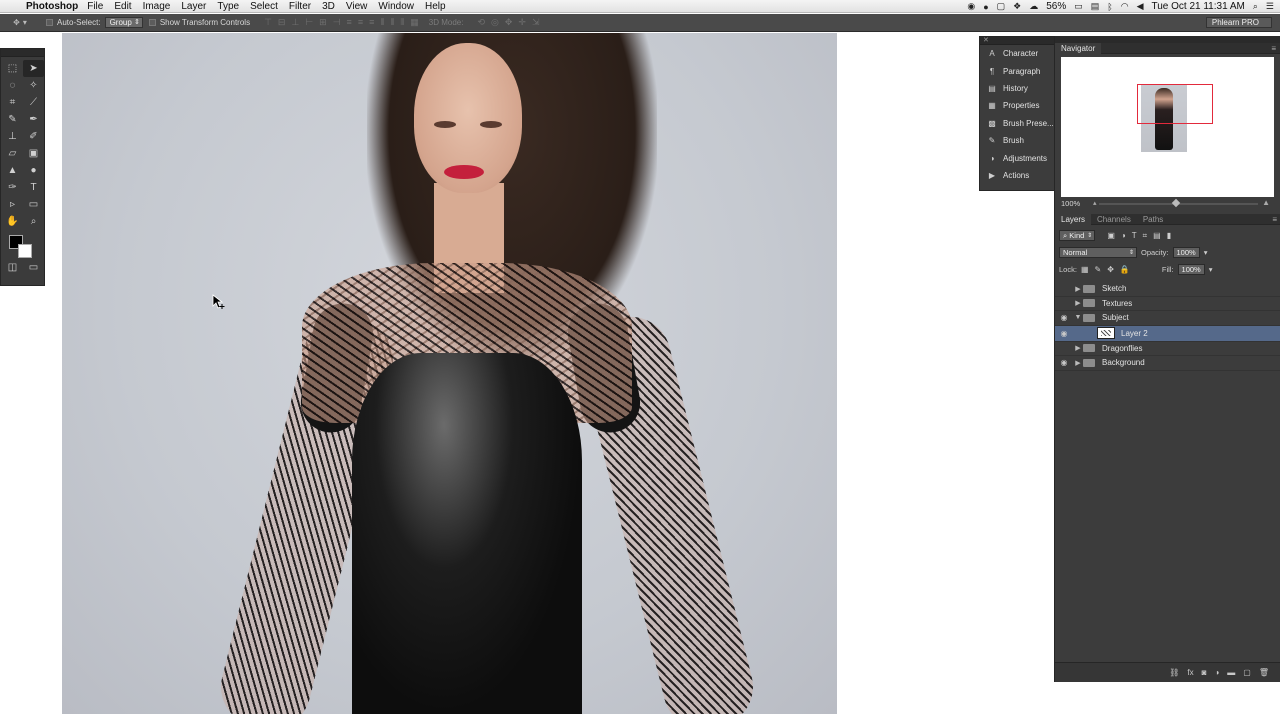 The width and height of the screenshot is (1280, 714). I want to click on distribute-top-icon: ≡, so click(349, 22).